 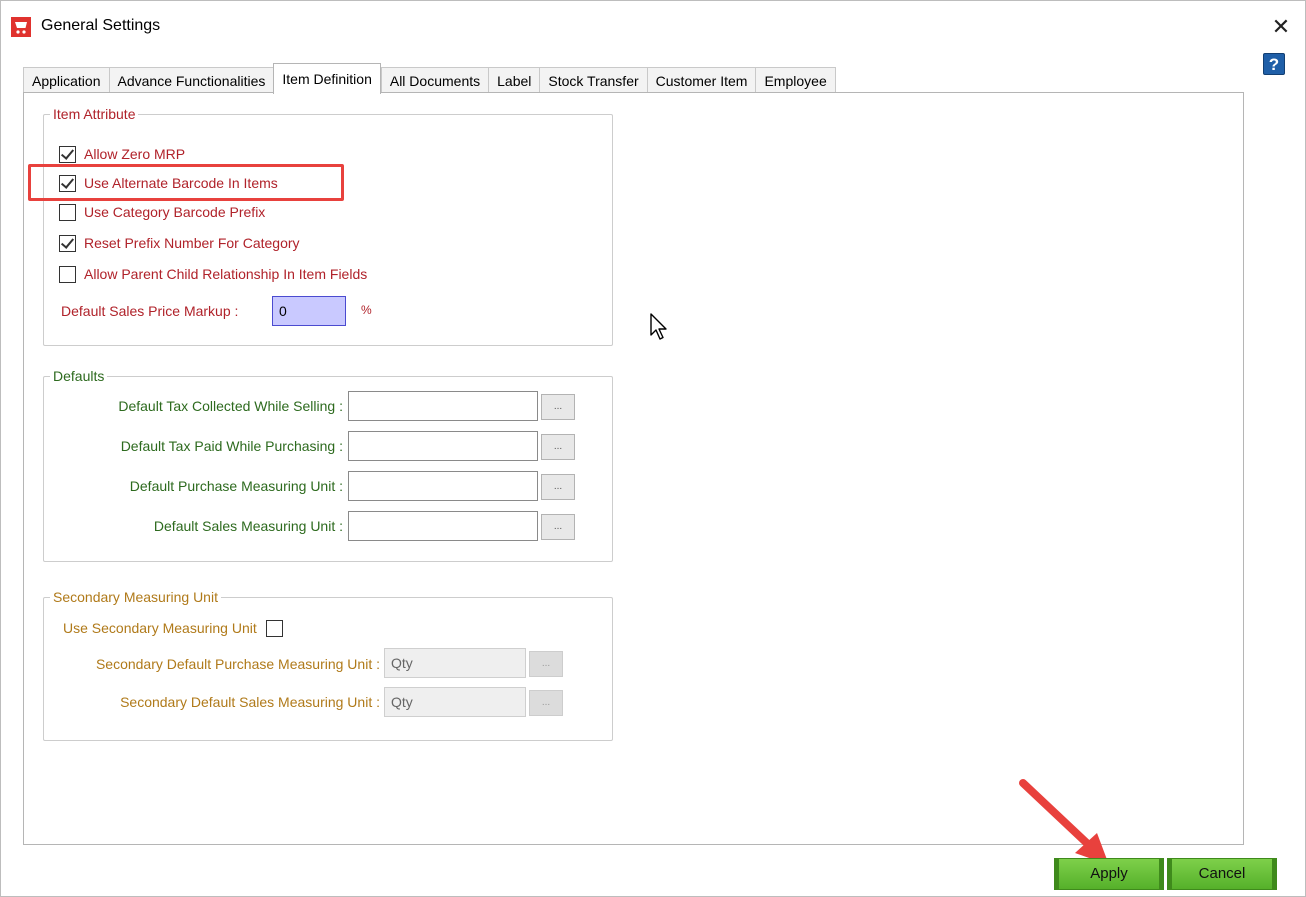 I want to click on allow-parent-child-checkbox, so click(x=67, y=274).